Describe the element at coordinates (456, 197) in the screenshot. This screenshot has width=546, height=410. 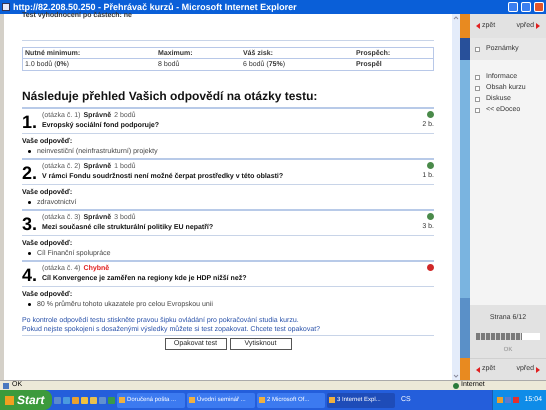
I see `scrollbar` at that location.